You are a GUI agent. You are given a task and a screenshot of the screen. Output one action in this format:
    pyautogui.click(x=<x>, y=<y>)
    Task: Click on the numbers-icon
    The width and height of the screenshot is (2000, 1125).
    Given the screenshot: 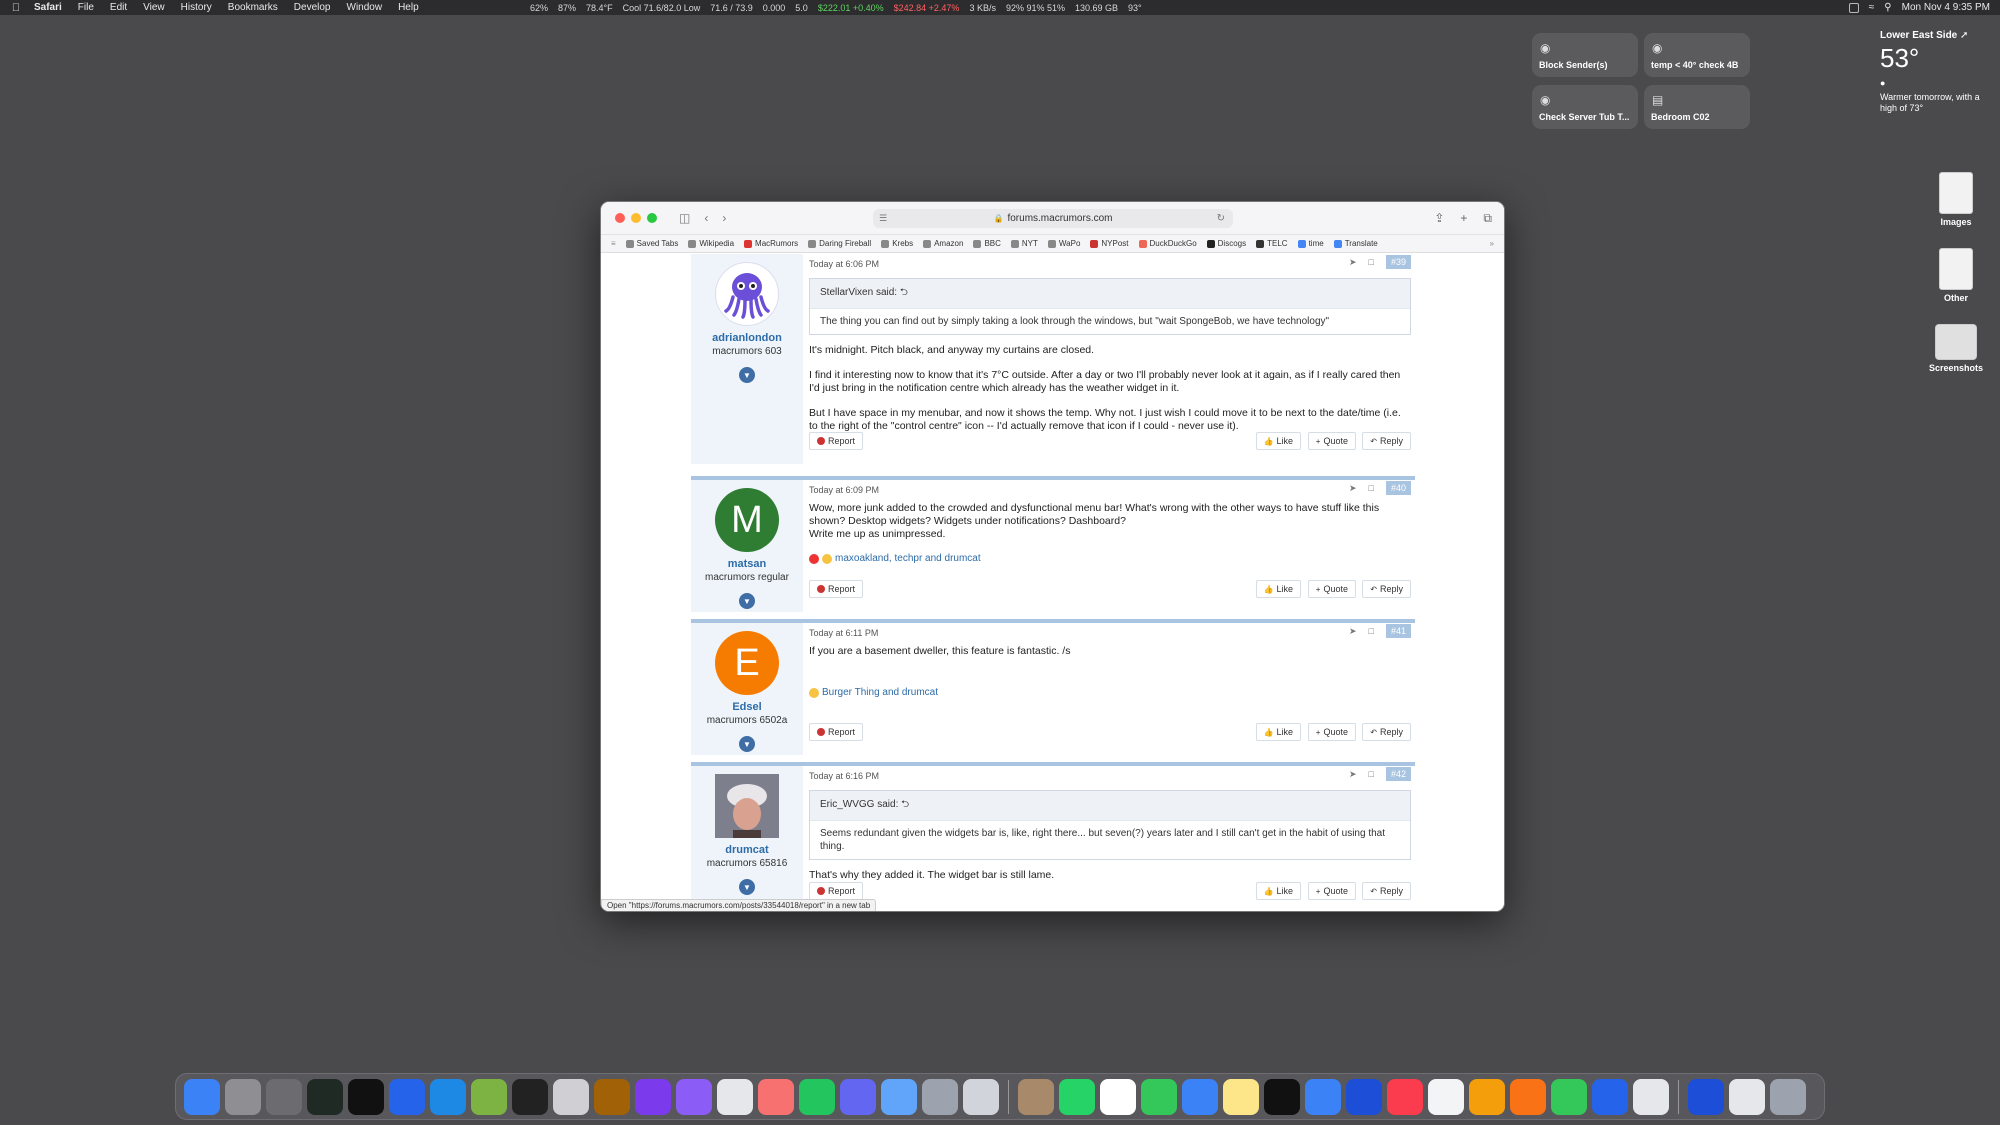 What is the action you would take?
    pyautogui.click(x=1159, y=1096)
    